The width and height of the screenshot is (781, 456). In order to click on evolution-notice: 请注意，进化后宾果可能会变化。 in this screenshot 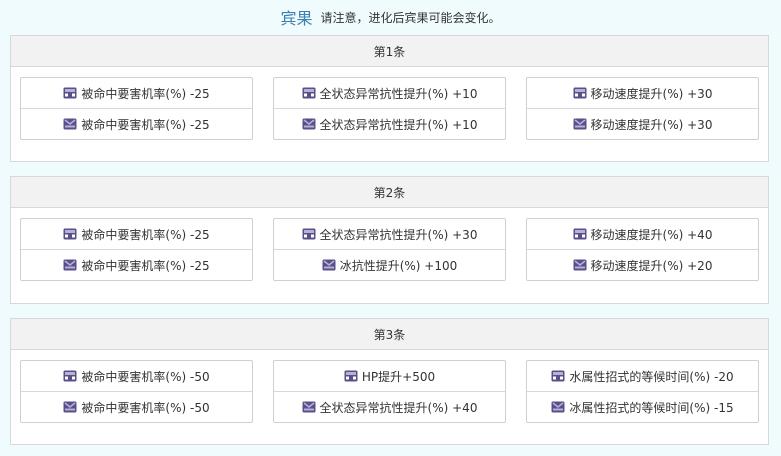, I will do `click(410, 17)`.